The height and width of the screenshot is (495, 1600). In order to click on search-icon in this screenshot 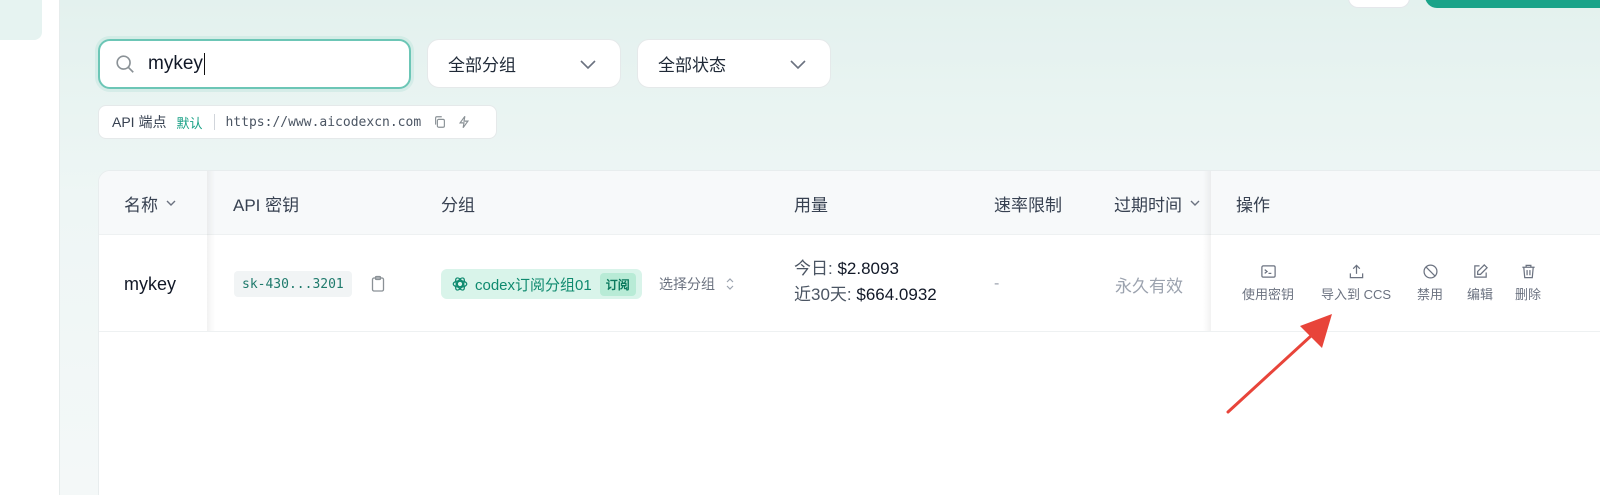, I will do `click(125, 64)`.